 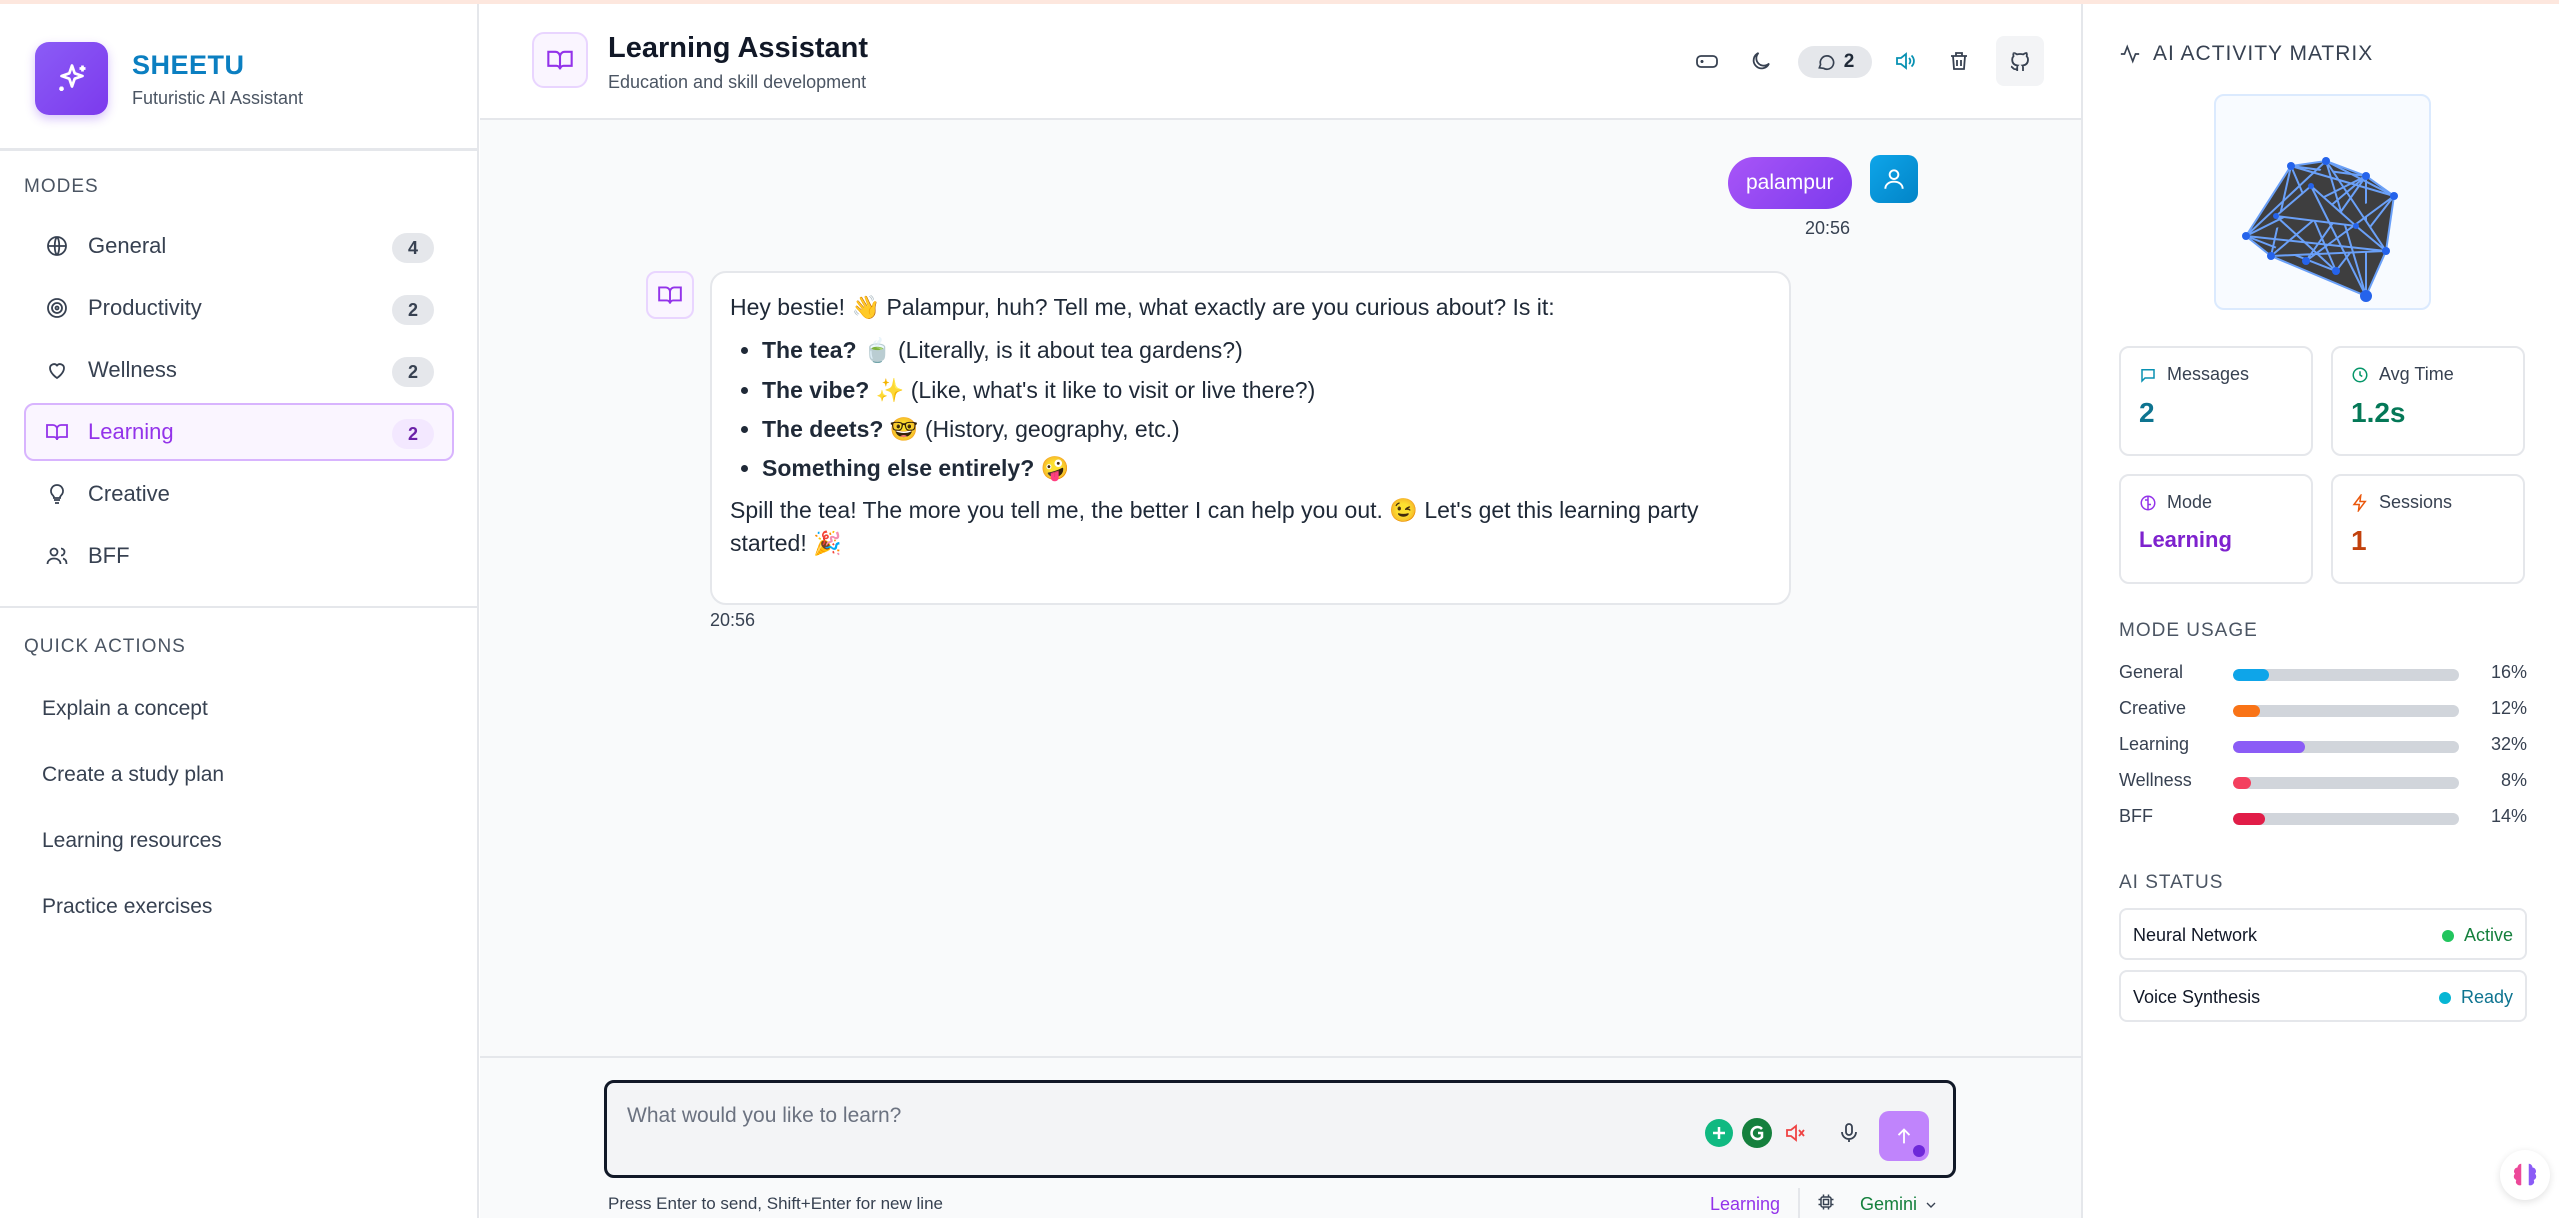 I want to click on mode-label: General, so click(x=127, y=245).